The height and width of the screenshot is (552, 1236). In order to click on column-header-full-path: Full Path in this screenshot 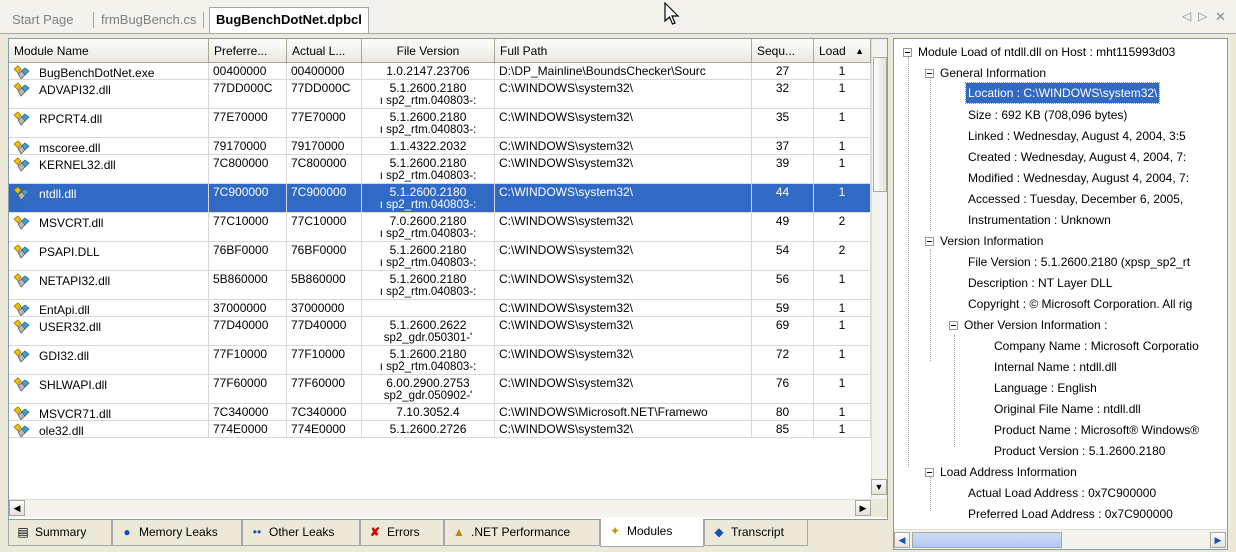, I will do `click(623, 51)`.